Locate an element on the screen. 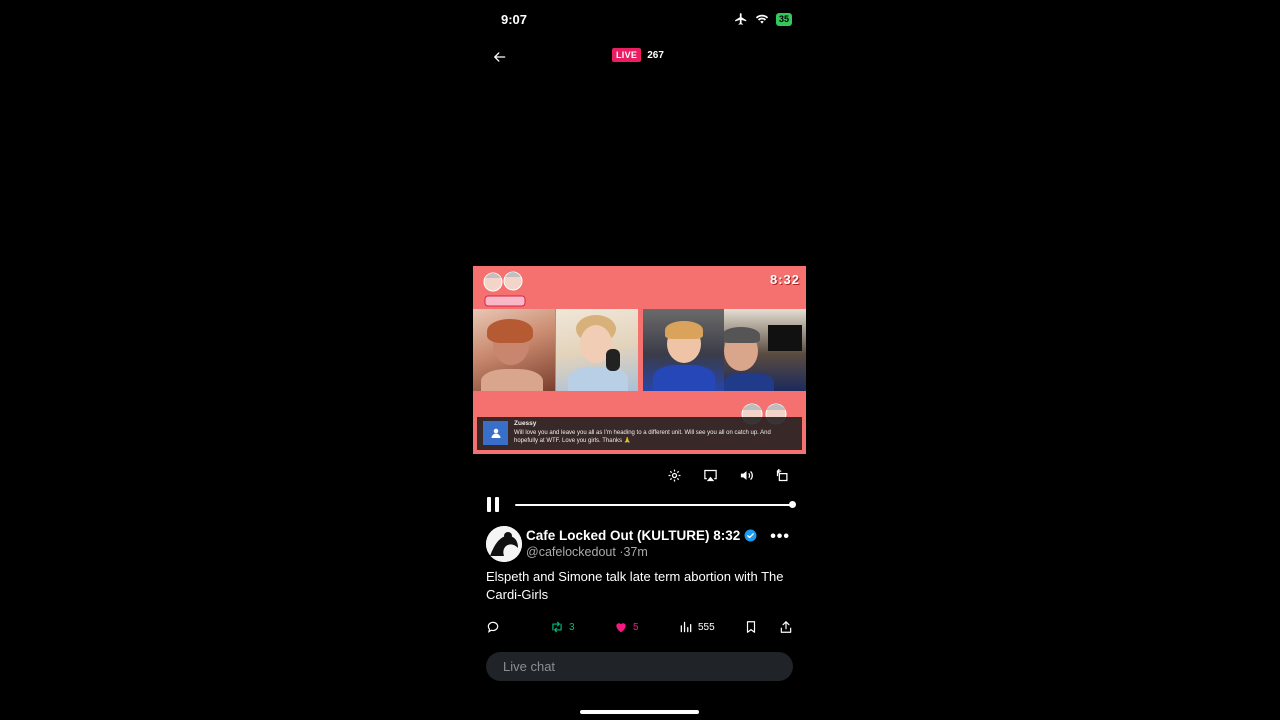 The width and height of the screenshot is (1280, 720). author-handle-line: @cafelockedout ·37m is located at coordinates (587, 552).